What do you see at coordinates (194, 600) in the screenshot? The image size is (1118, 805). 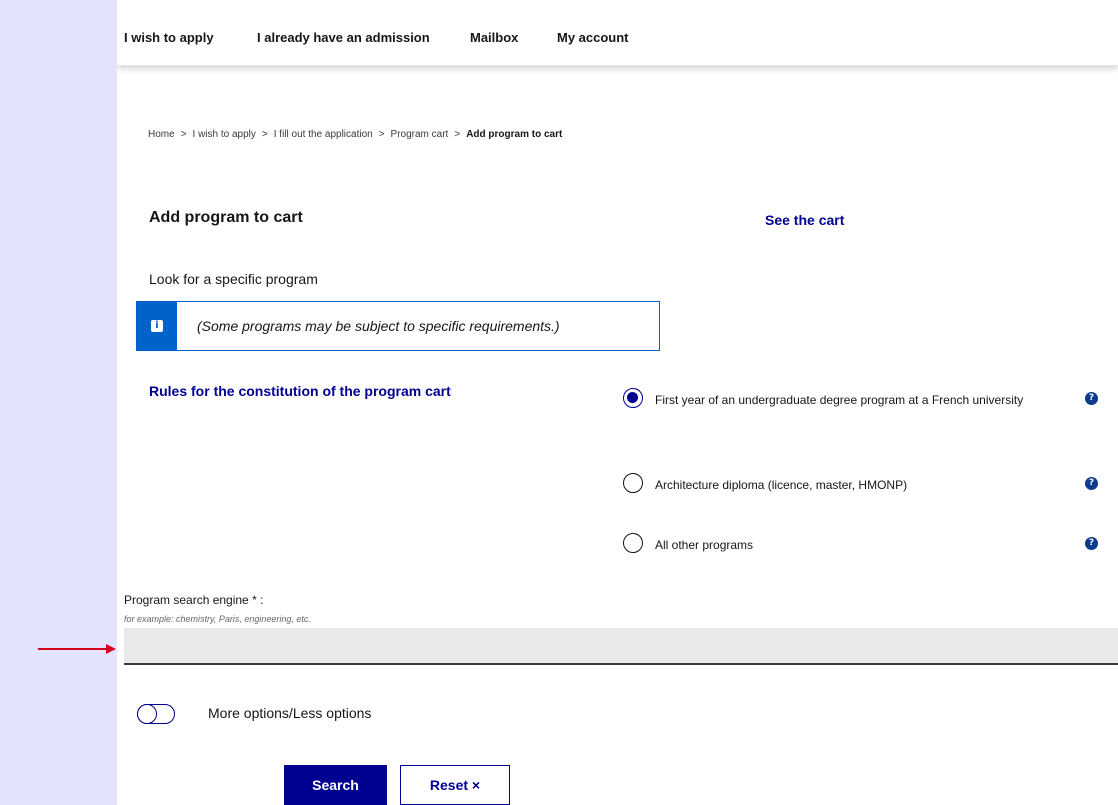 I see `search-label: Program search engine * :` at bounding box center [194, 600].